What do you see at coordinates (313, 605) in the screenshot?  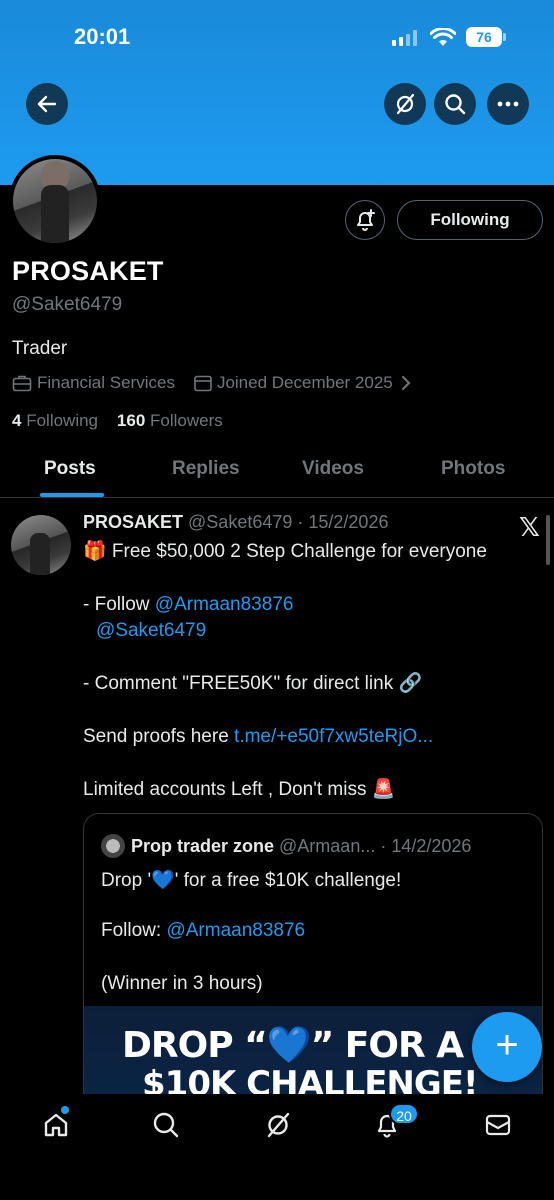 I see `post-line-2: - Follow @Armaan83876` at bounding box center [313, 605].